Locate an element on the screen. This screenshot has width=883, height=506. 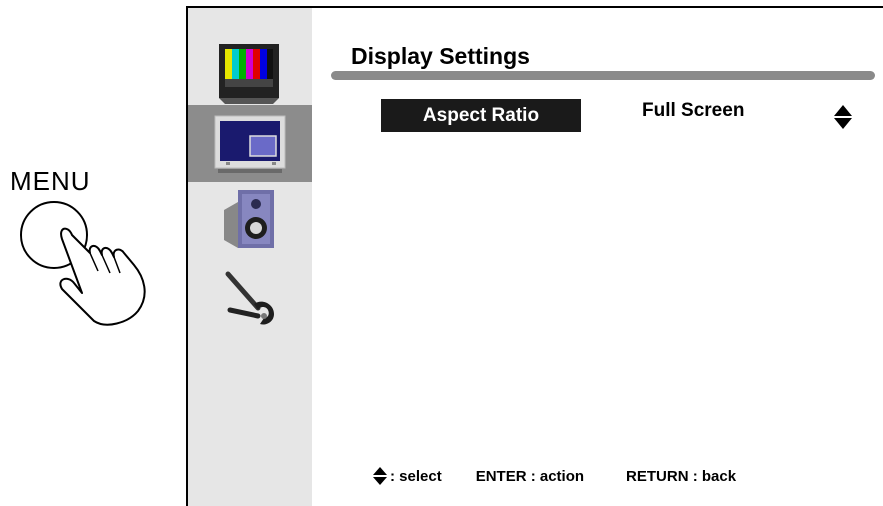
sidebar-item-sound is located at coordinates (250, 220).